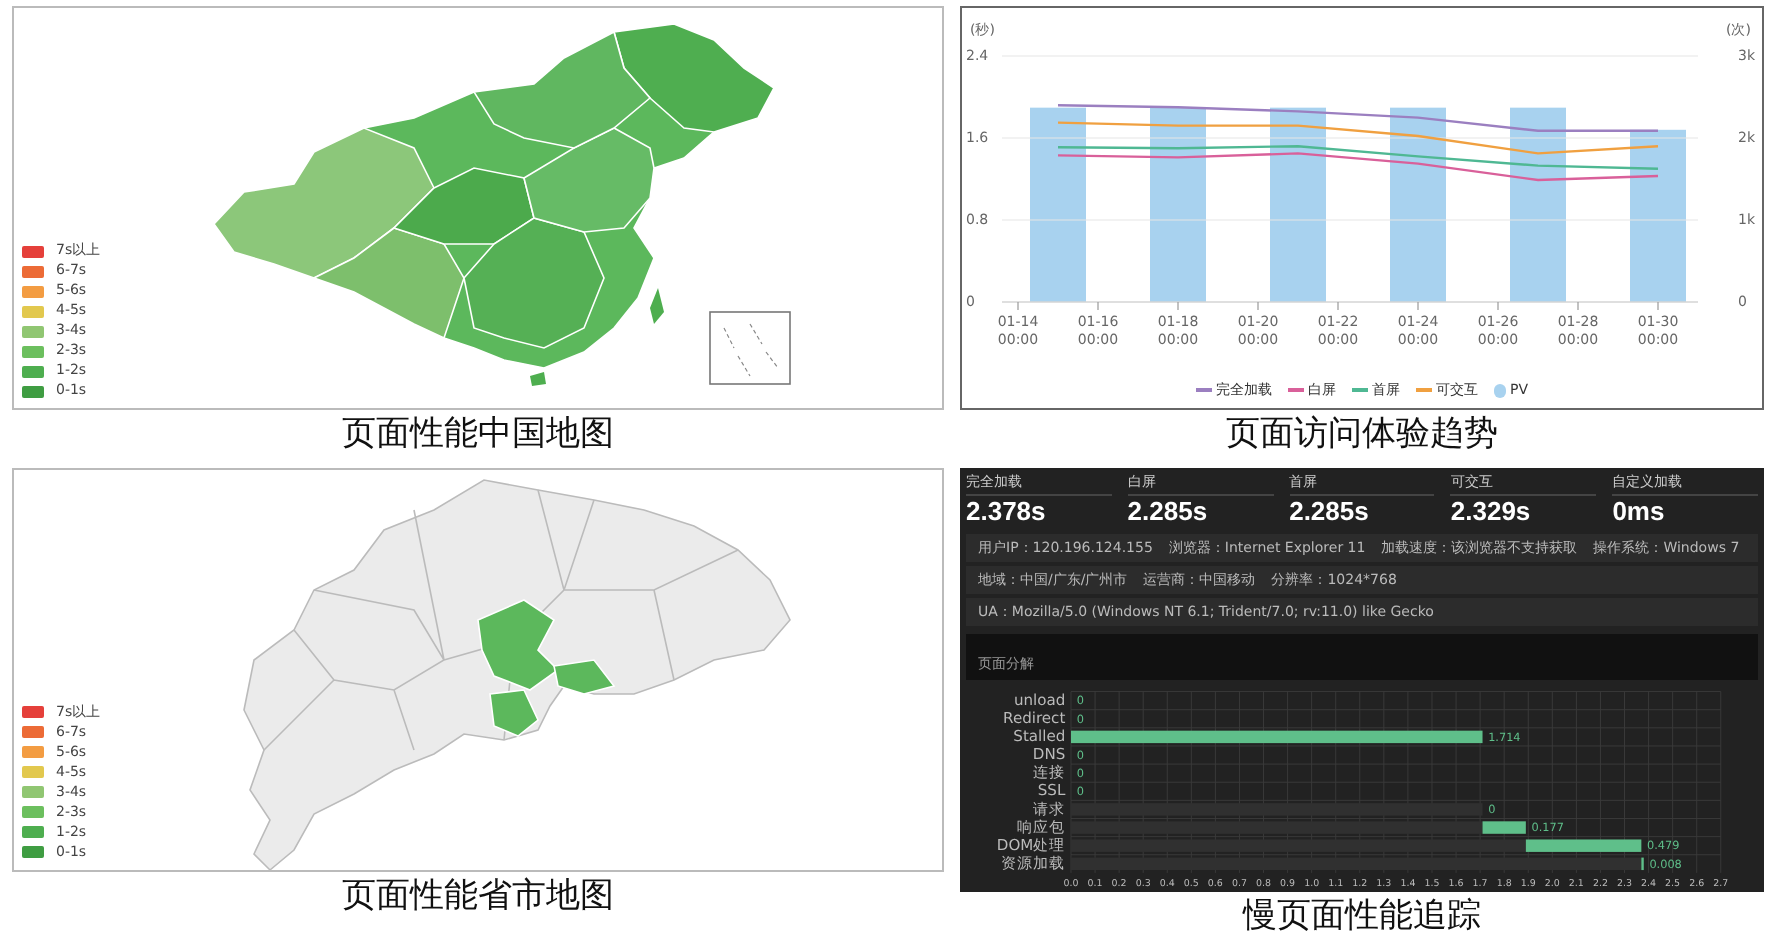  Describe the element at coordinates (1362, 916) in the screenshot. I see `panel-caption: 慢页面性能追踪` at that location.